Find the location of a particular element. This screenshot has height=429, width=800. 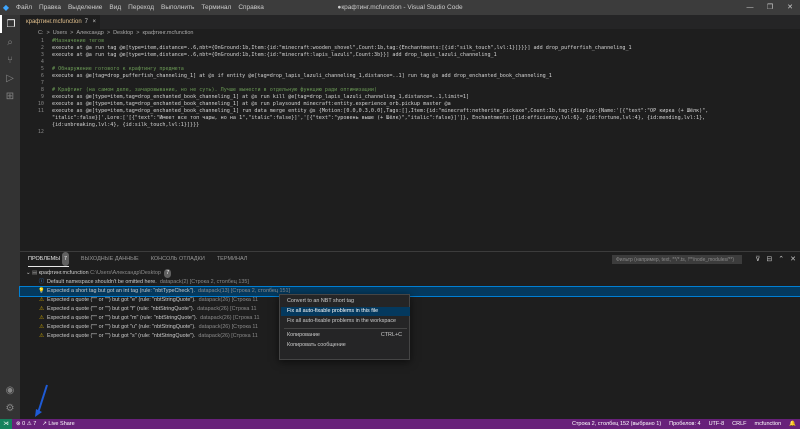

collapse-all-icon: ⊟ is located at coordinates (769, 259).